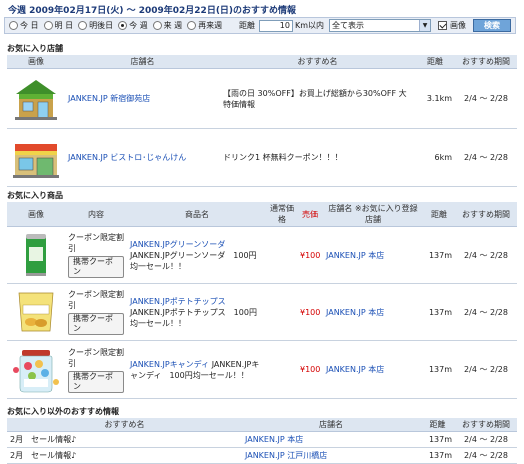 The width and height of the screenshot is (524, 464). Describe the element at coordinates (127, 157) in the screenshot. I see `store-link: JANKEN.JP ビストロ･じゃんけん` at that location.